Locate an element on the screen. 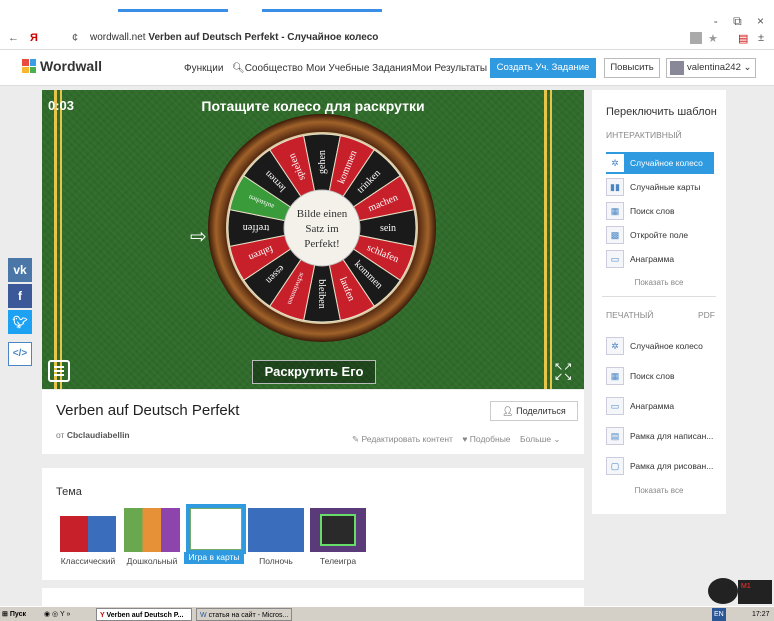 The width and height of the screenshot is (774, 621). cards-icon: ▮▮ is located at coordinates (615, 187).